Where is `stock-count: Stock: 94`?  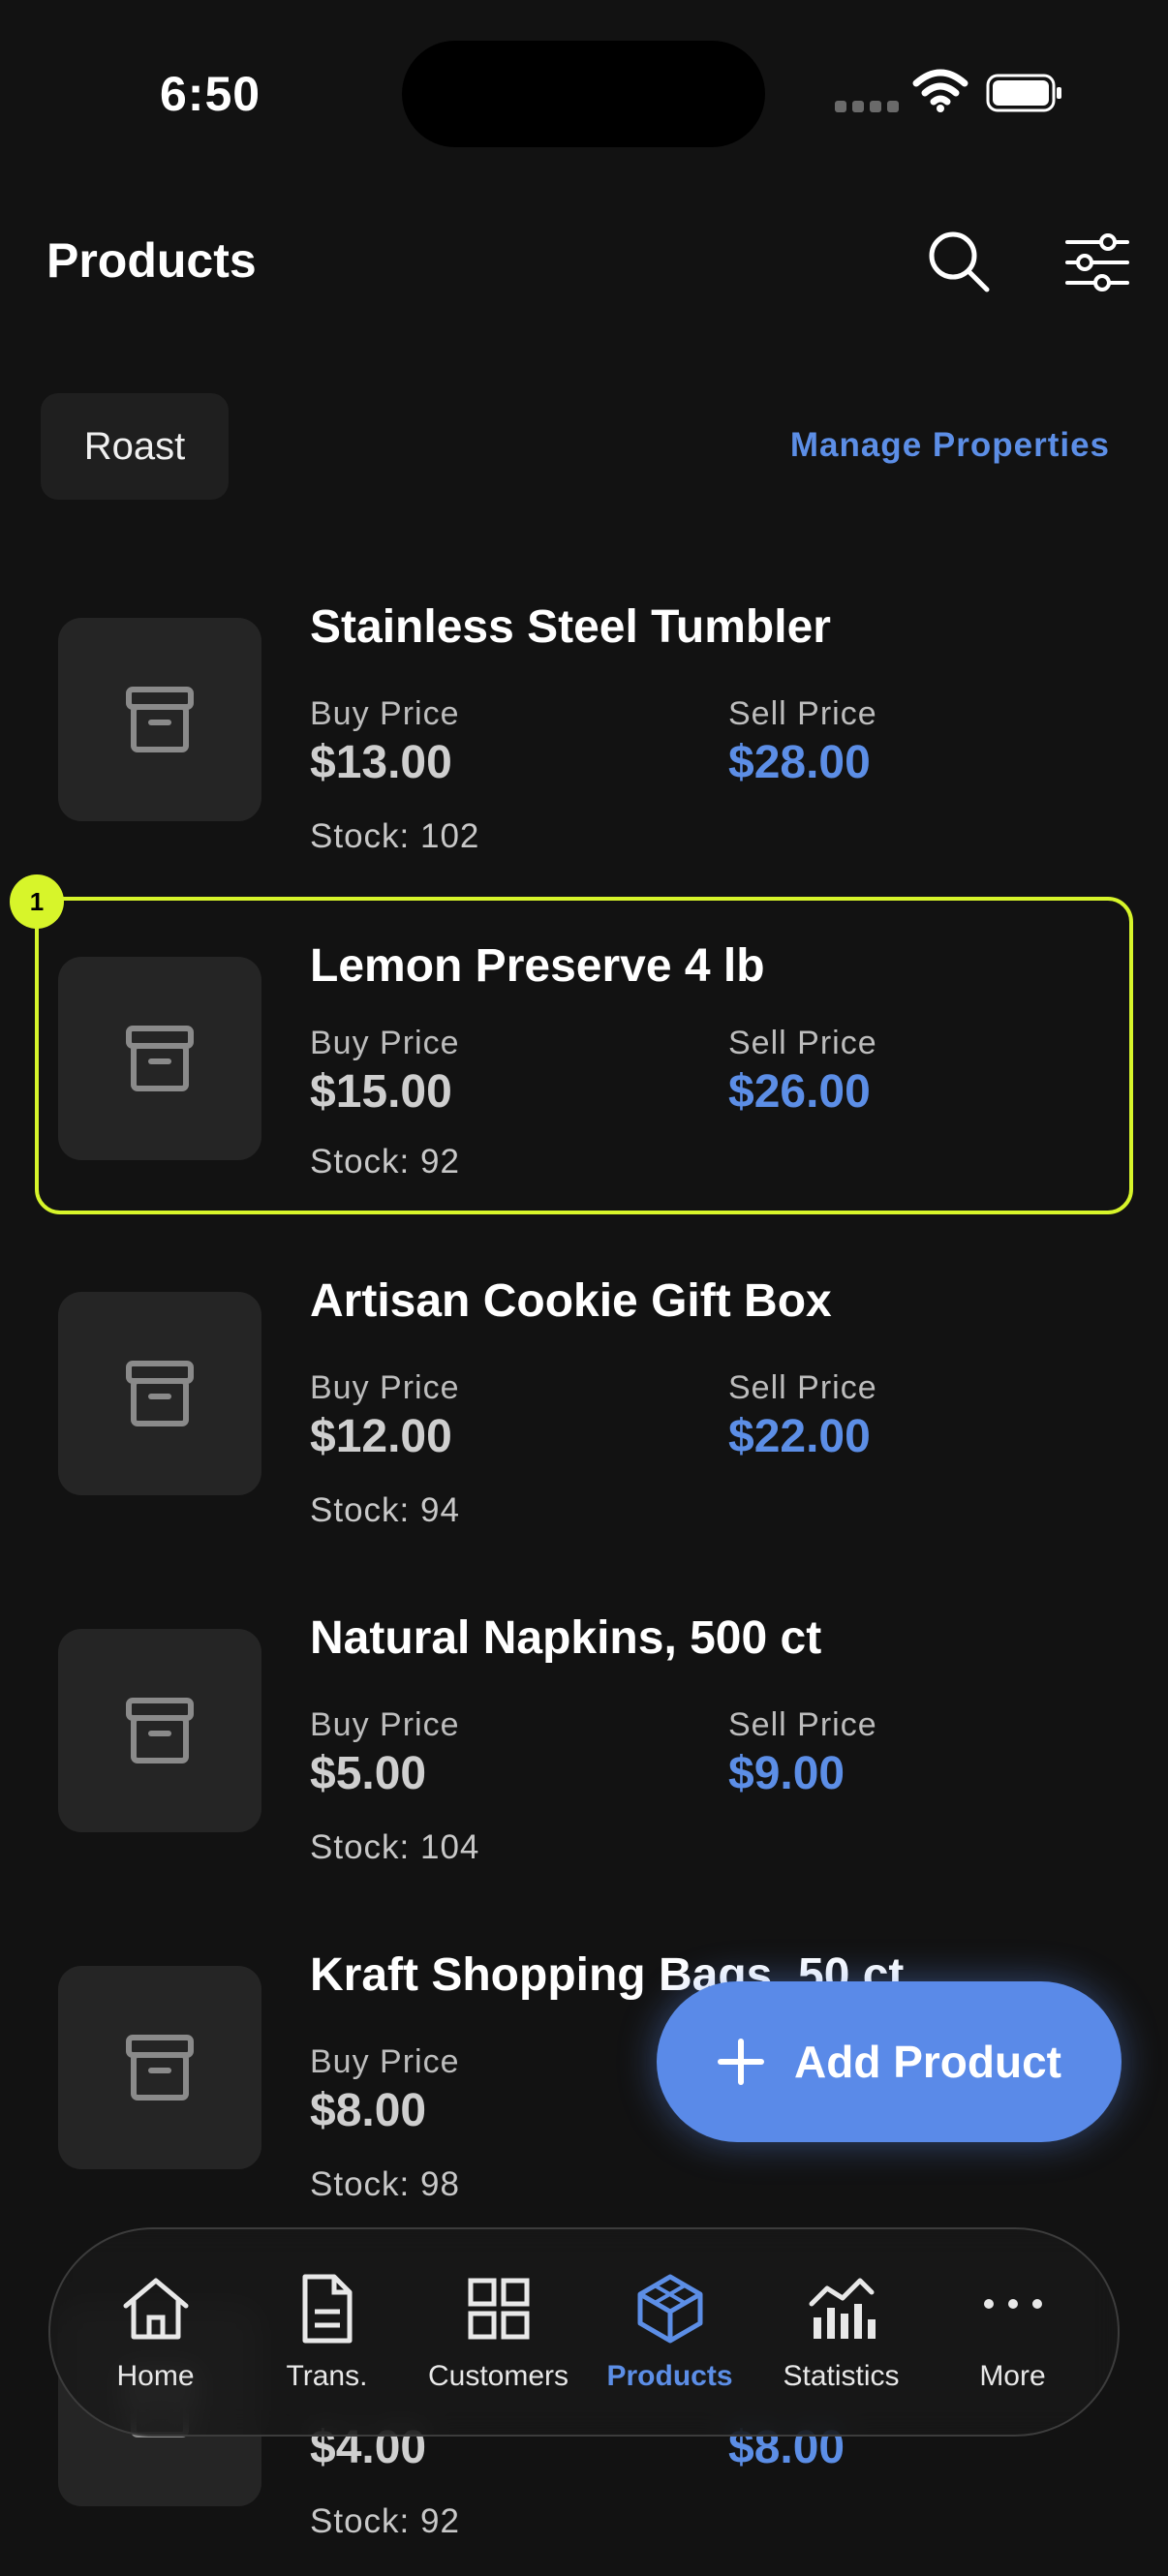 stock-count: Stock: 94 is located at coordinates (385, 1510).